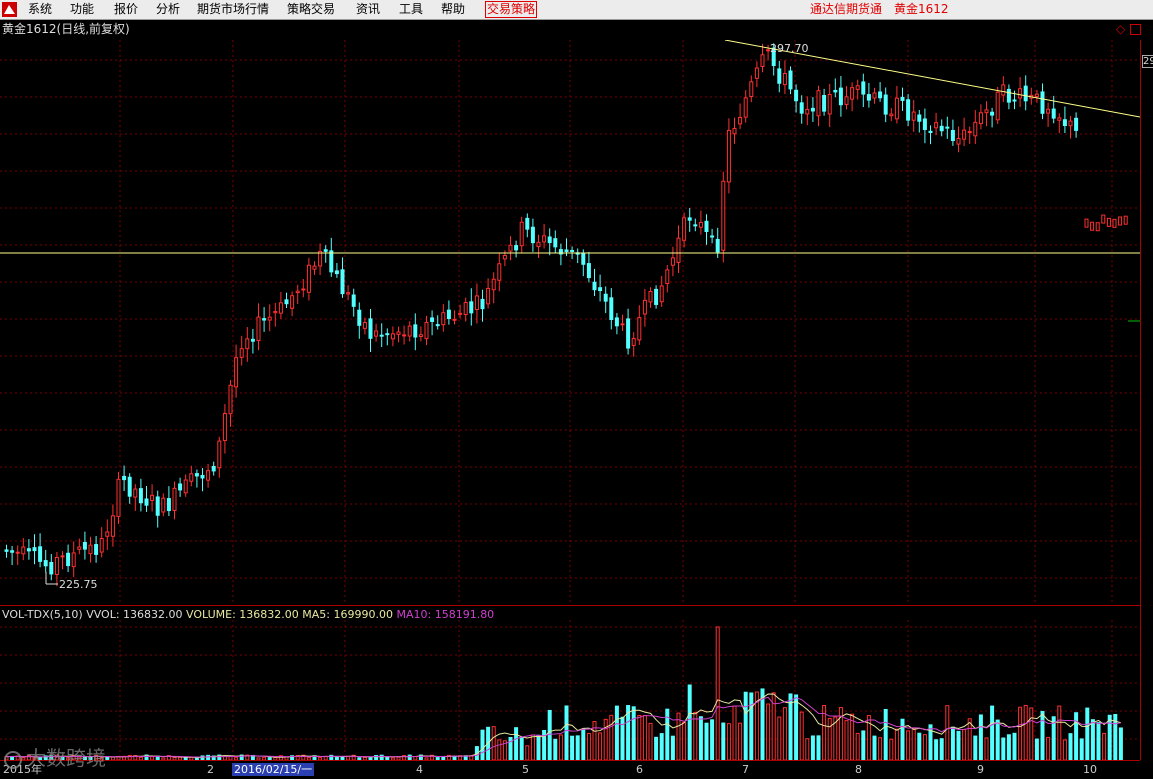 Image resolution: width=1153 pixels, height=779 pixels. Describe the element at coordinates (233, 9) in the screenshot. I see `menu-futures-market: 期货市场行情` at that location.